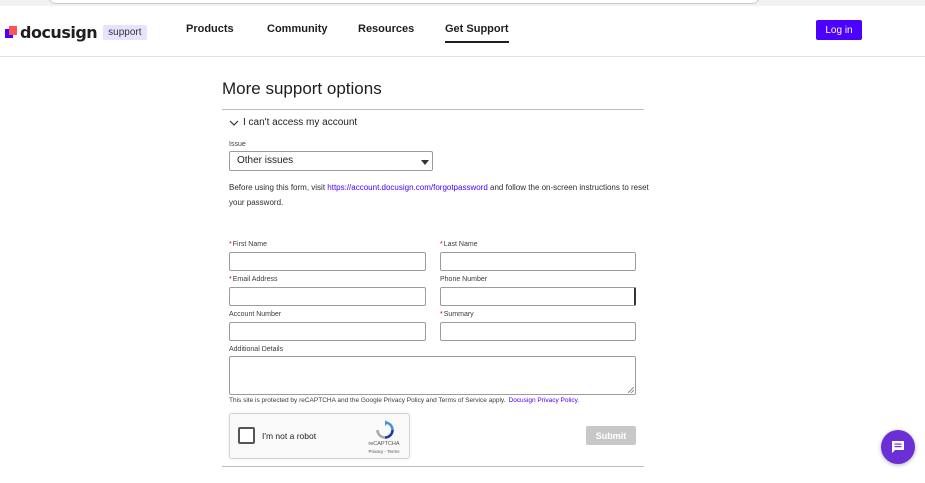 The width and height of the screenshot is (925, 483). What do you see at coordinates (256, 349) in the screenshot?
I see `additional-details-label: Additional Details` at bounding box center [256, 349].